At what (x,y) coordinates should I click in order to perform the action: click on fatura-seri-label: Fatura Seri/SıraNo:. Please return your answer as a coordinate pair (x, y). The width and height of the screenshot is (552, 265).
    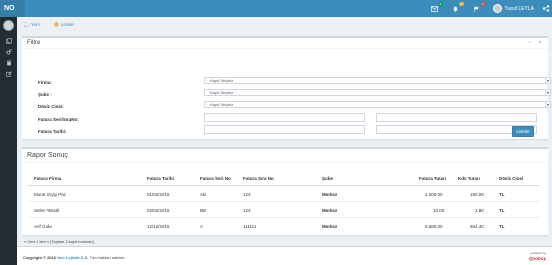
    Looking at the image, I should click on (58, 119).